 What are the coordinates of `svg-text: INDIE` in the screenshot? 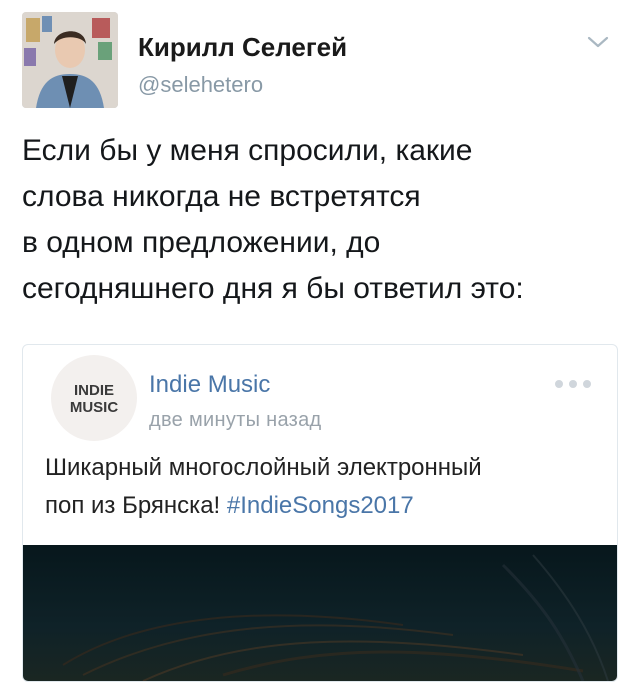 It's located at (94, 390).